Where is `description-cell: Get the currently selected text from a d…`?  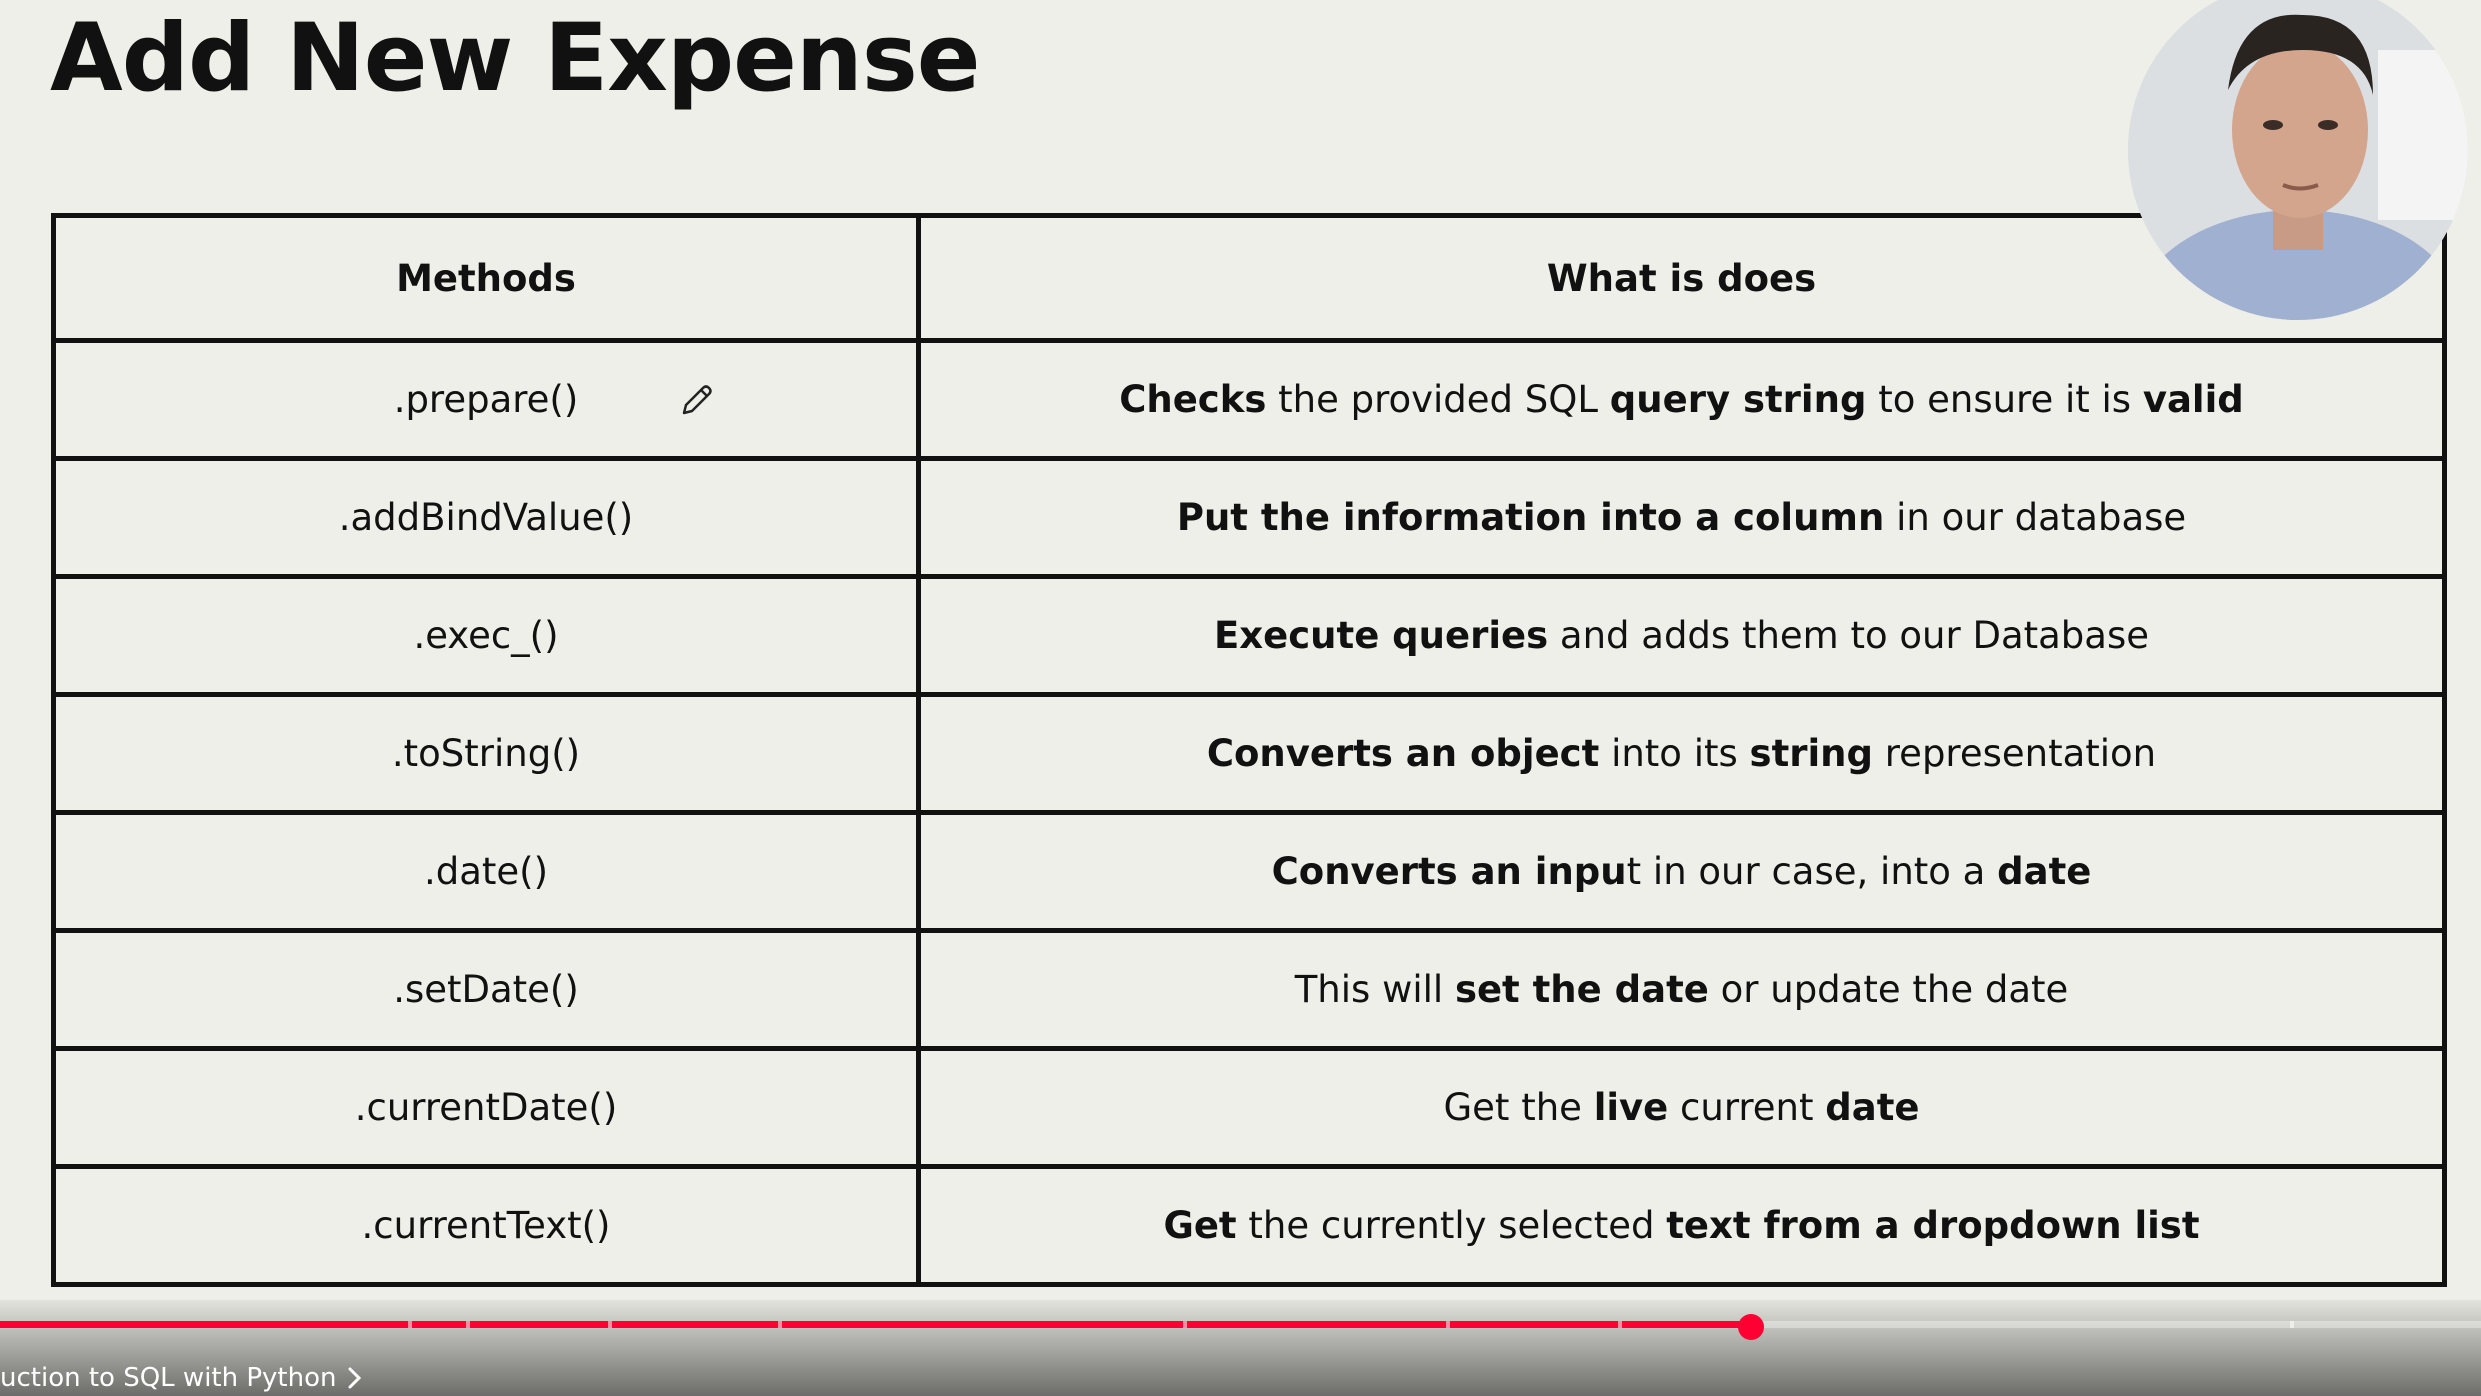 description-cell: Get the currently selected text from a d… is located at coordinates (1681, 1225).